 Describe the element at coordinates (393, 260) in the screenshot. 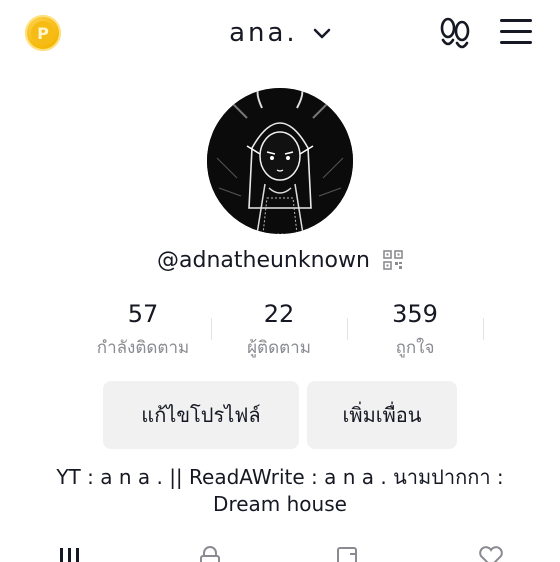

I see `qr-code-icon` at that location.